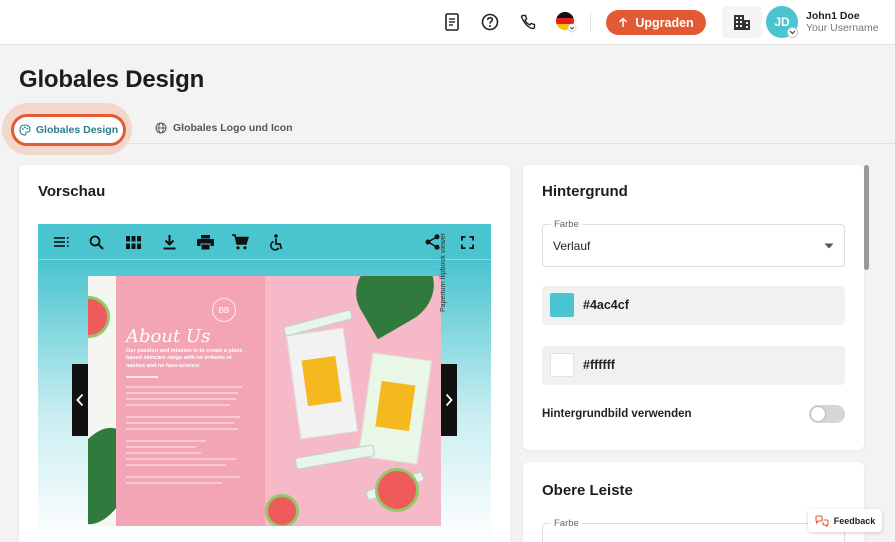  I want to click on book-page-right, so click(353, 401).